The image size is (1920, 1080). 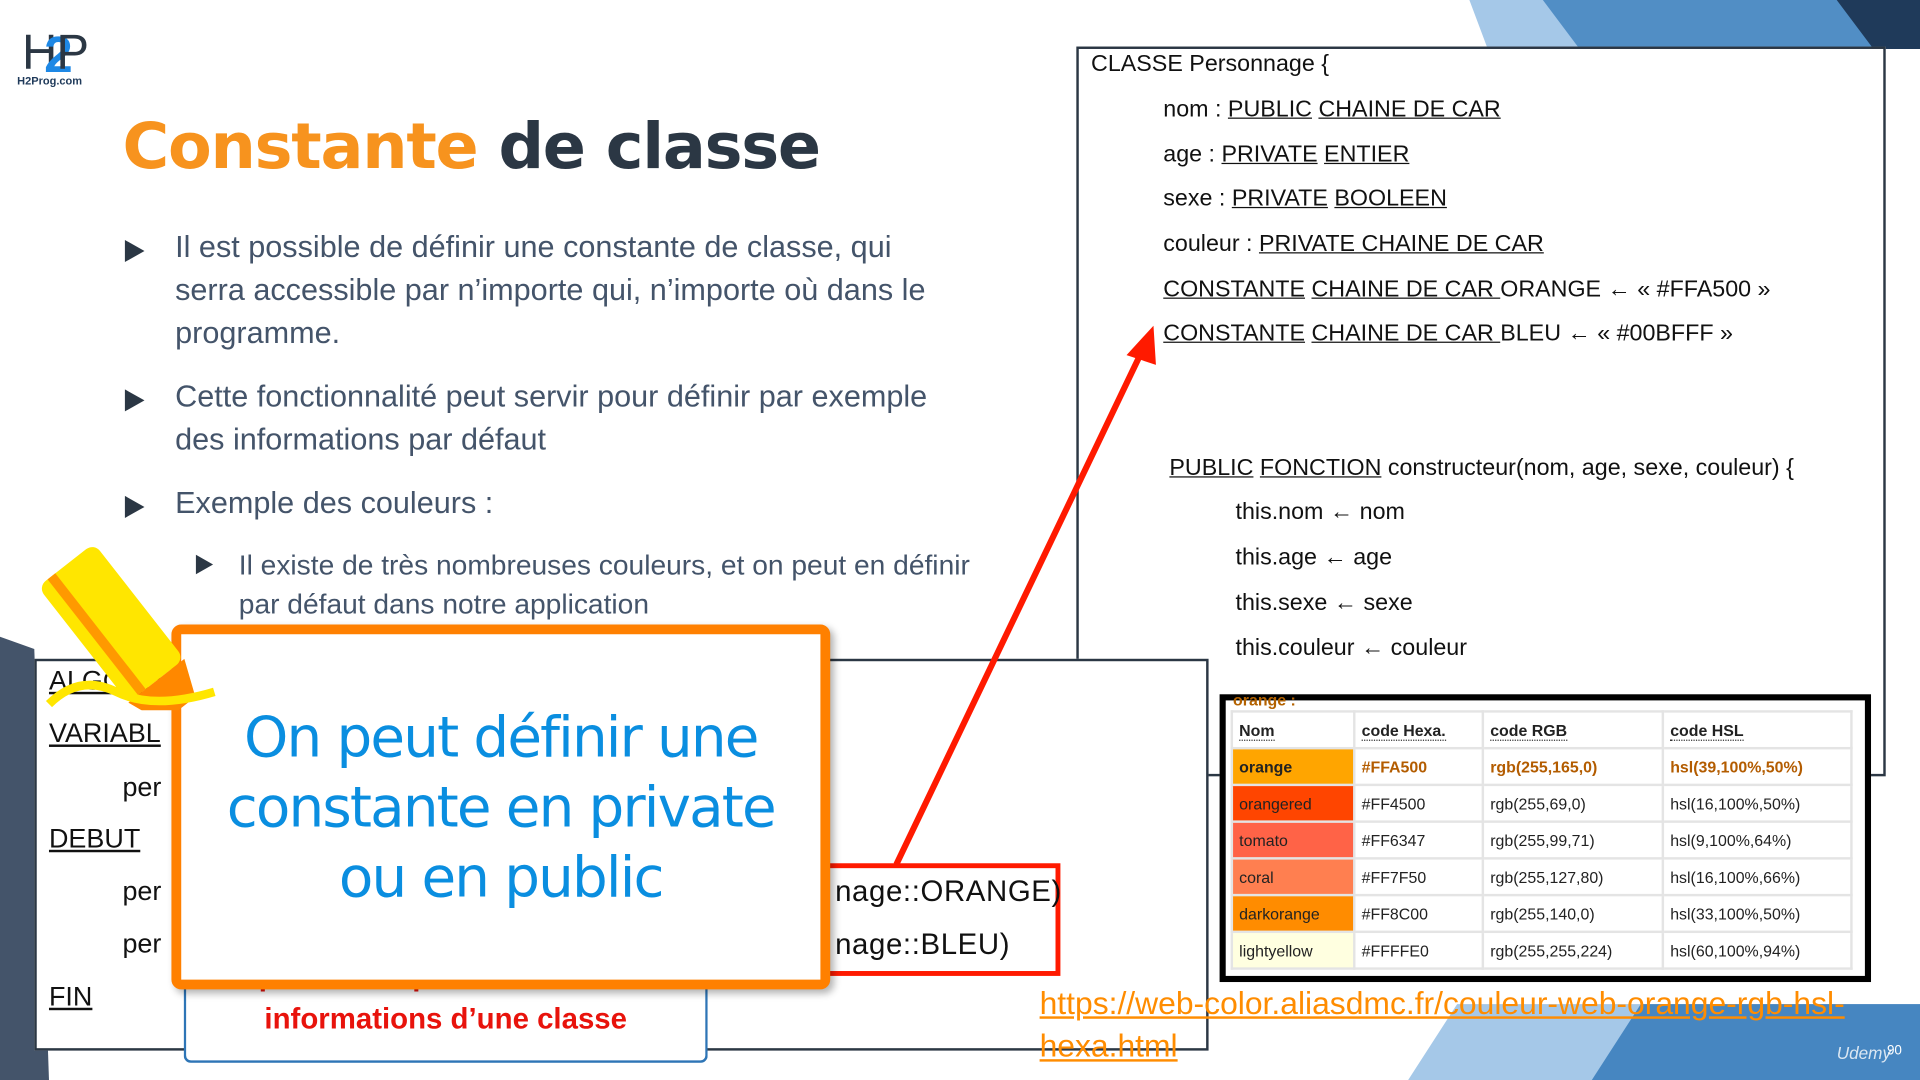 What do you see at coordinates (1353, 244) in the screenshot?
I see `attribute-line: couleur : PRIVATE CHAINE DE CAR` at bounding box center [1353, 244].